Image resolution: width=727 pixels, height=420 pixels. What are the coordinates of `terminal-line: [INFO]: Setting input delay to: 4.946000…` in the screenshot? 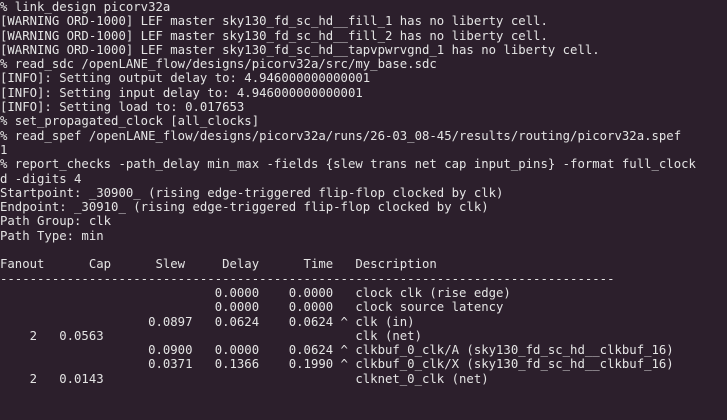 It's located at (181, 92).